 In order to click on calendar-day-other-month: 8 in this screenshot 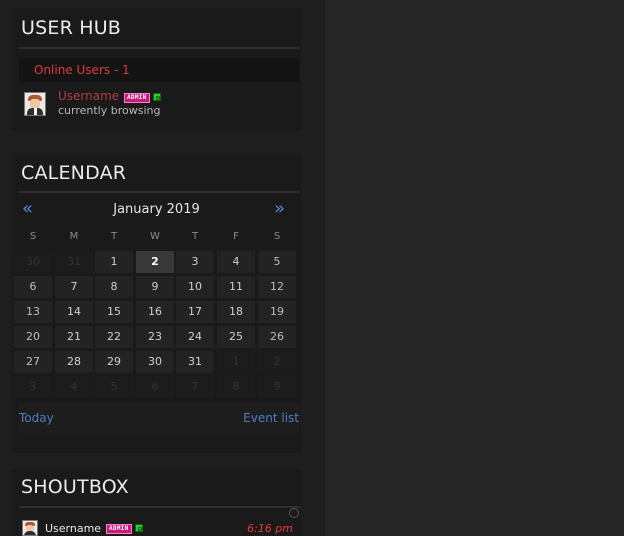, I will do `click(236, 387)`.